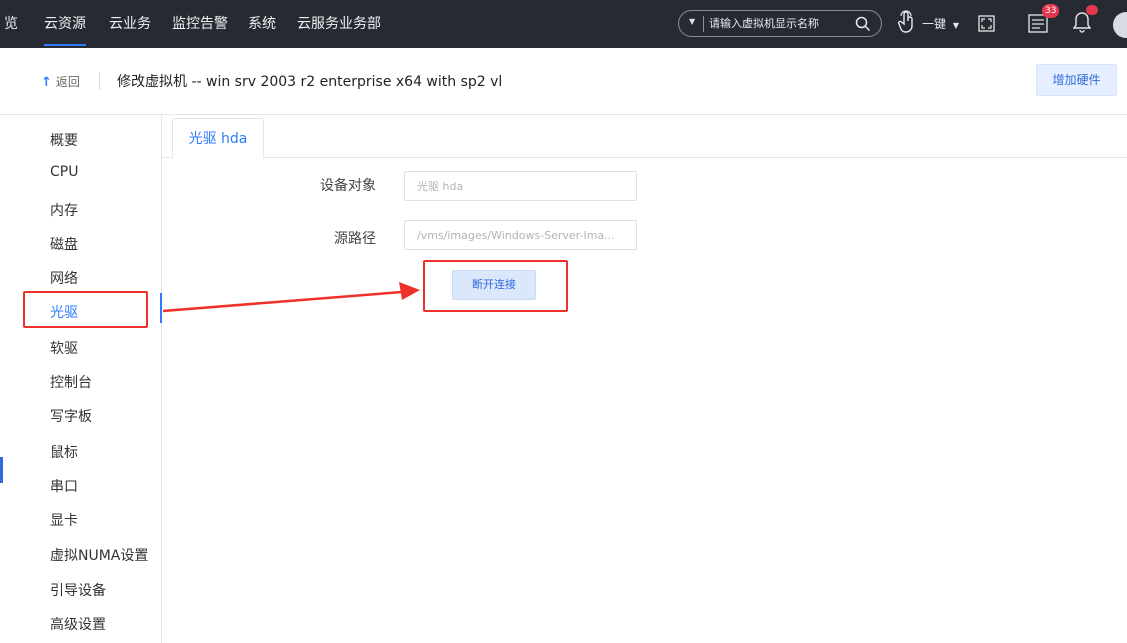  Describe the element at coordinates (200, 24) in the screenshot. I see `nav-item-monitoring-alerts: 监控告警` at that location.